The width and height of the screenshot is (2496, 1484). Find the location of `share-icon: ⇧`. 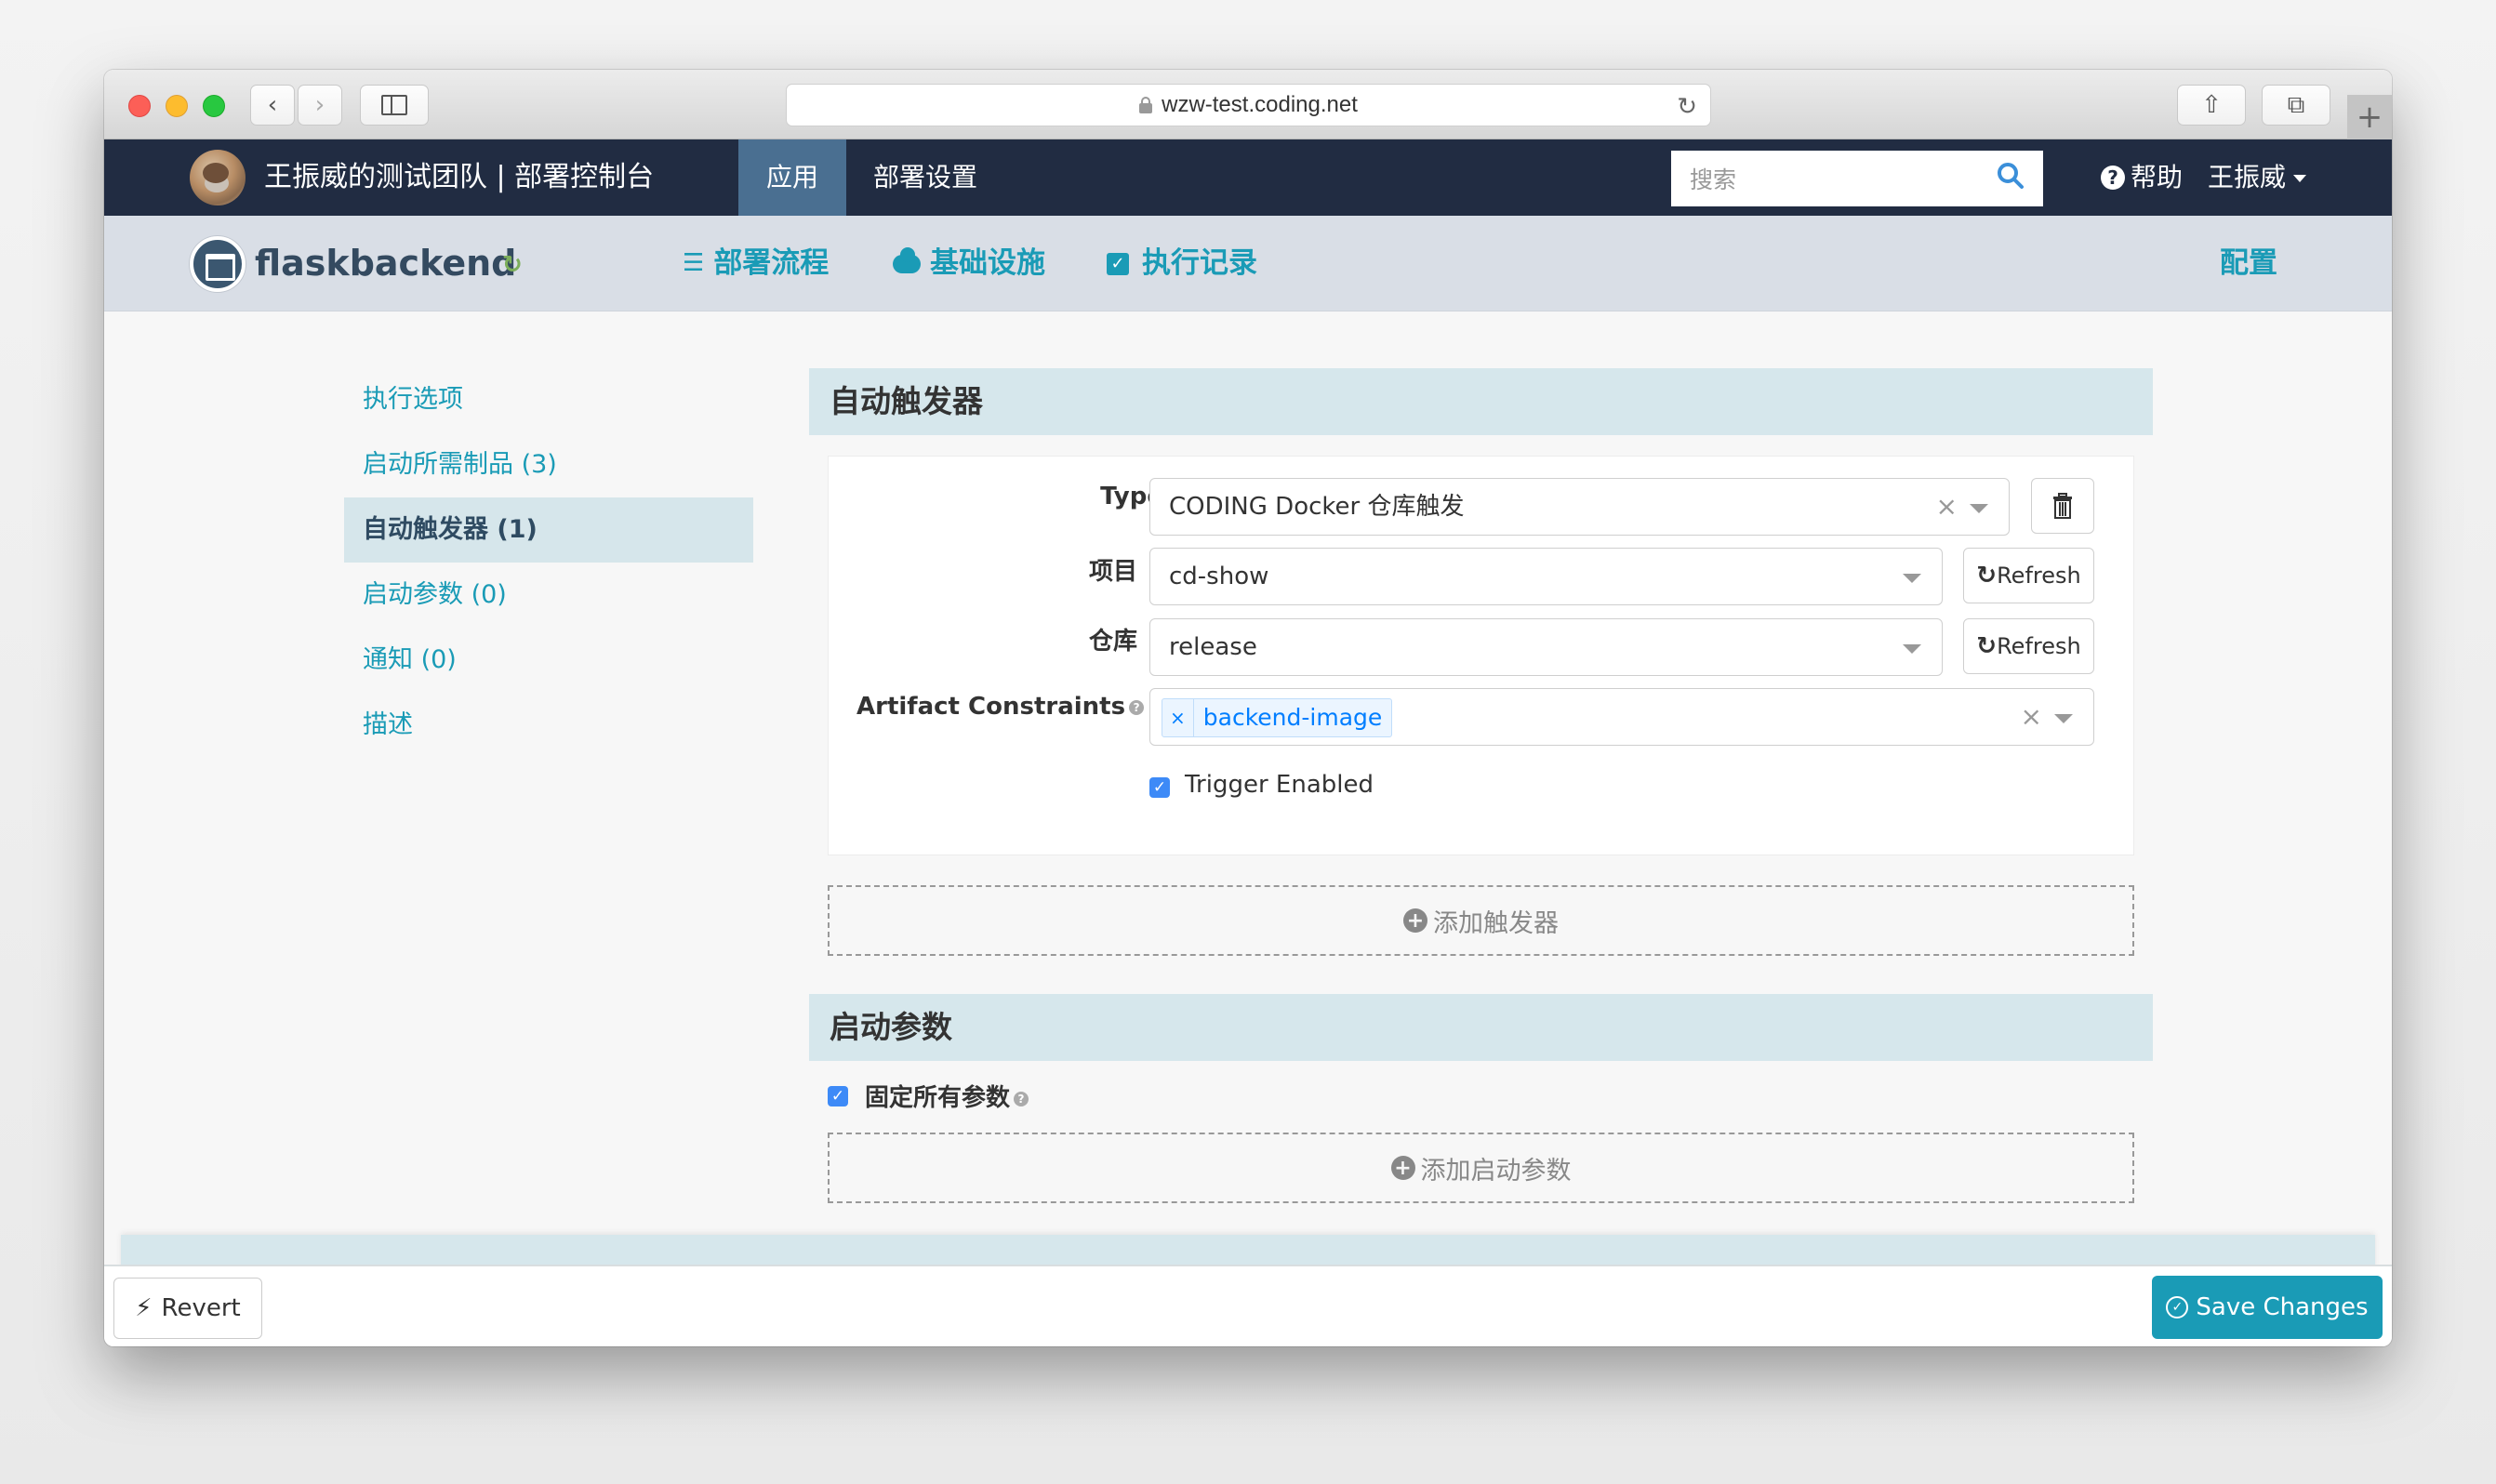

share-icon: ⇧ is located at coordinates (2211, 105).